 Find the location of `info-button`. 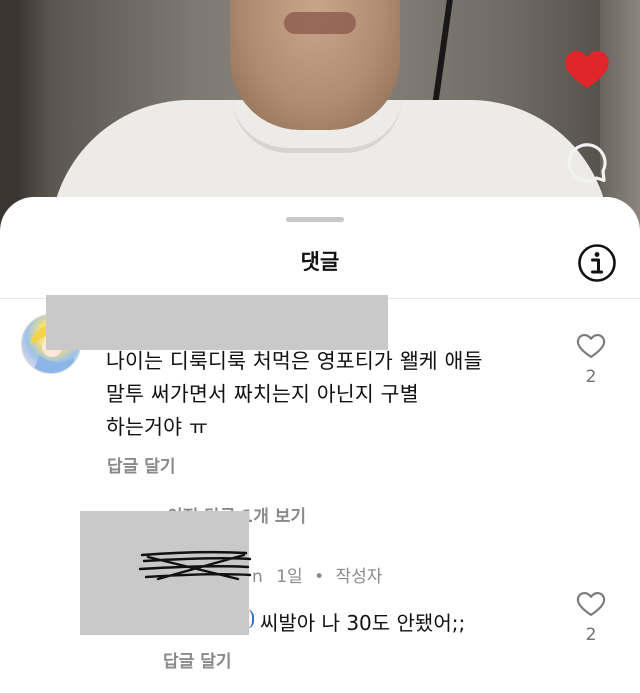

info-button is located at coordinates (597, 263).